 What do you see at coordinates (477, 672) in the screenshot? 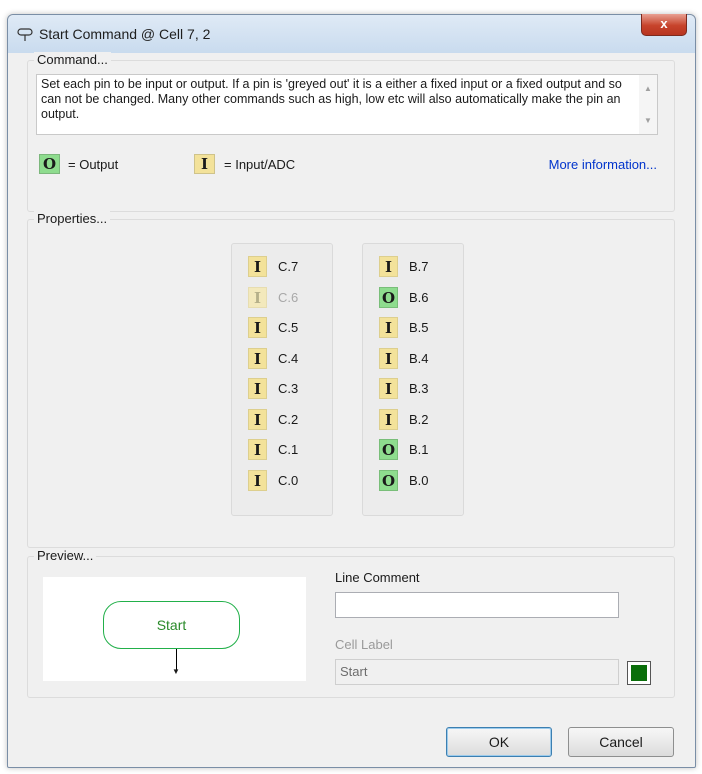
I see `cell-label-input: Start` at bounding box center [477, 672].